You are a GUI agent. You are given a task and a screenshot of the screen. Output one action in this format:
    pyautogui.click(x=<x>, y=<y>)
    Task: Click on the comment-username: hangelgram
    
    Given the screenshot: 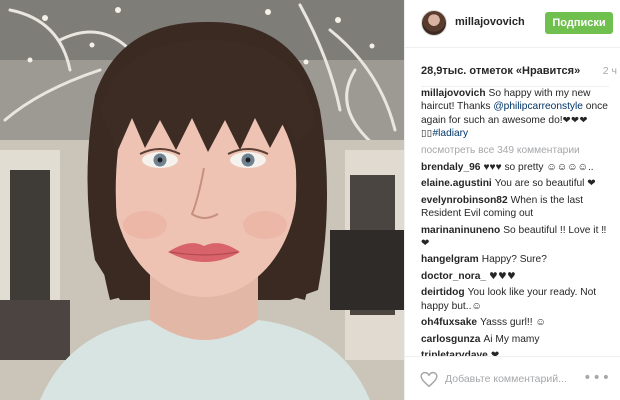 What is the action you would take?
    pyautogui.click(x=450, y=259)
    